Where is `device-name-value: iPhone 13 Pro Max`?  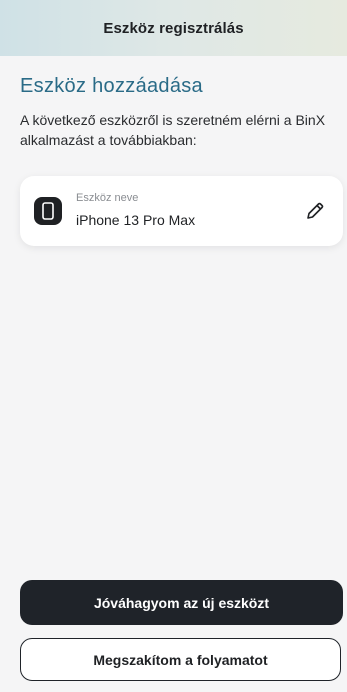
device-name-value: iPhone 13 Pro Max is located at coordinates (136, 220).